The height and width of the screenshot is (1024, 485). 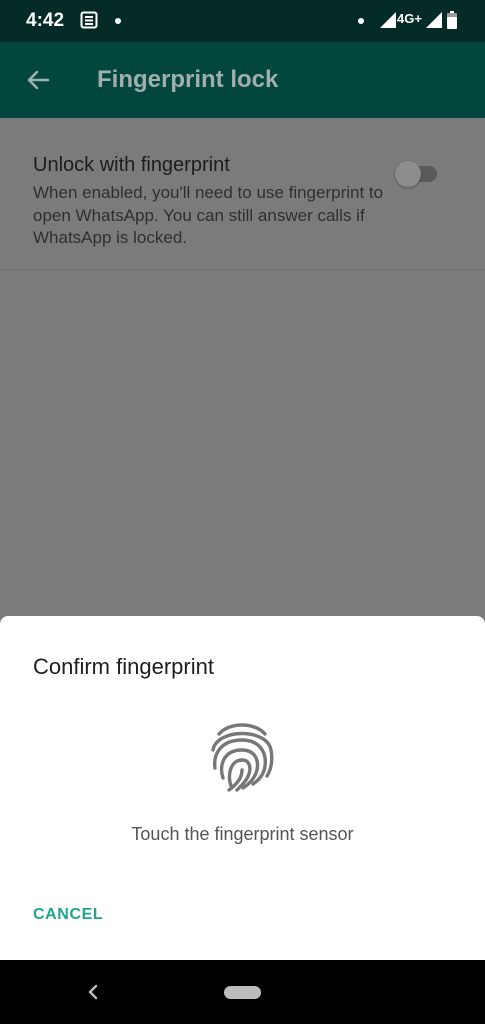 I want to click on toggle-thumb, so click(x=408, y=174).